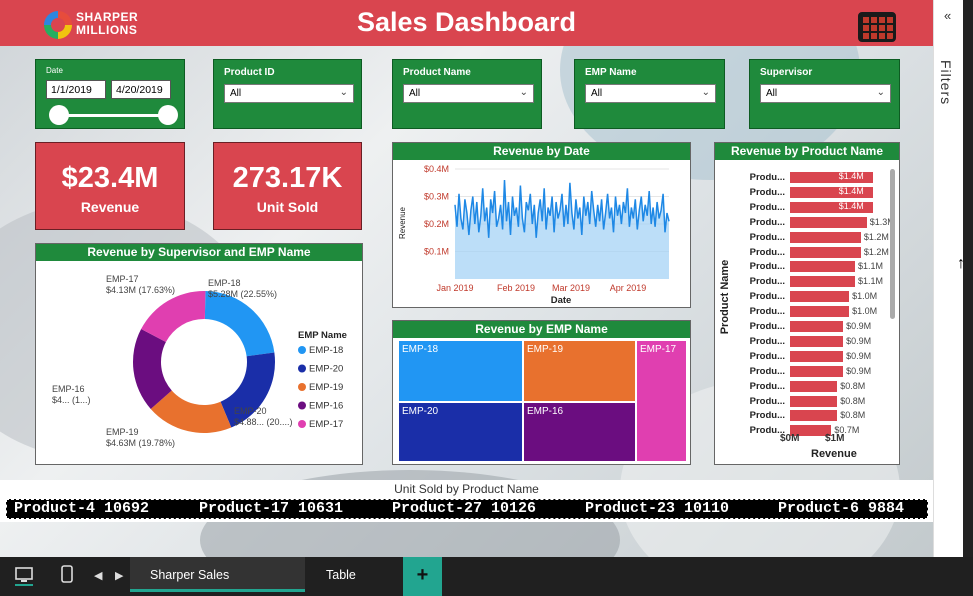 The image size is (973, 596). Describe the element at coordinates (354, 574) in the screenshot. I see `tab-table-view: Table View` at that location.